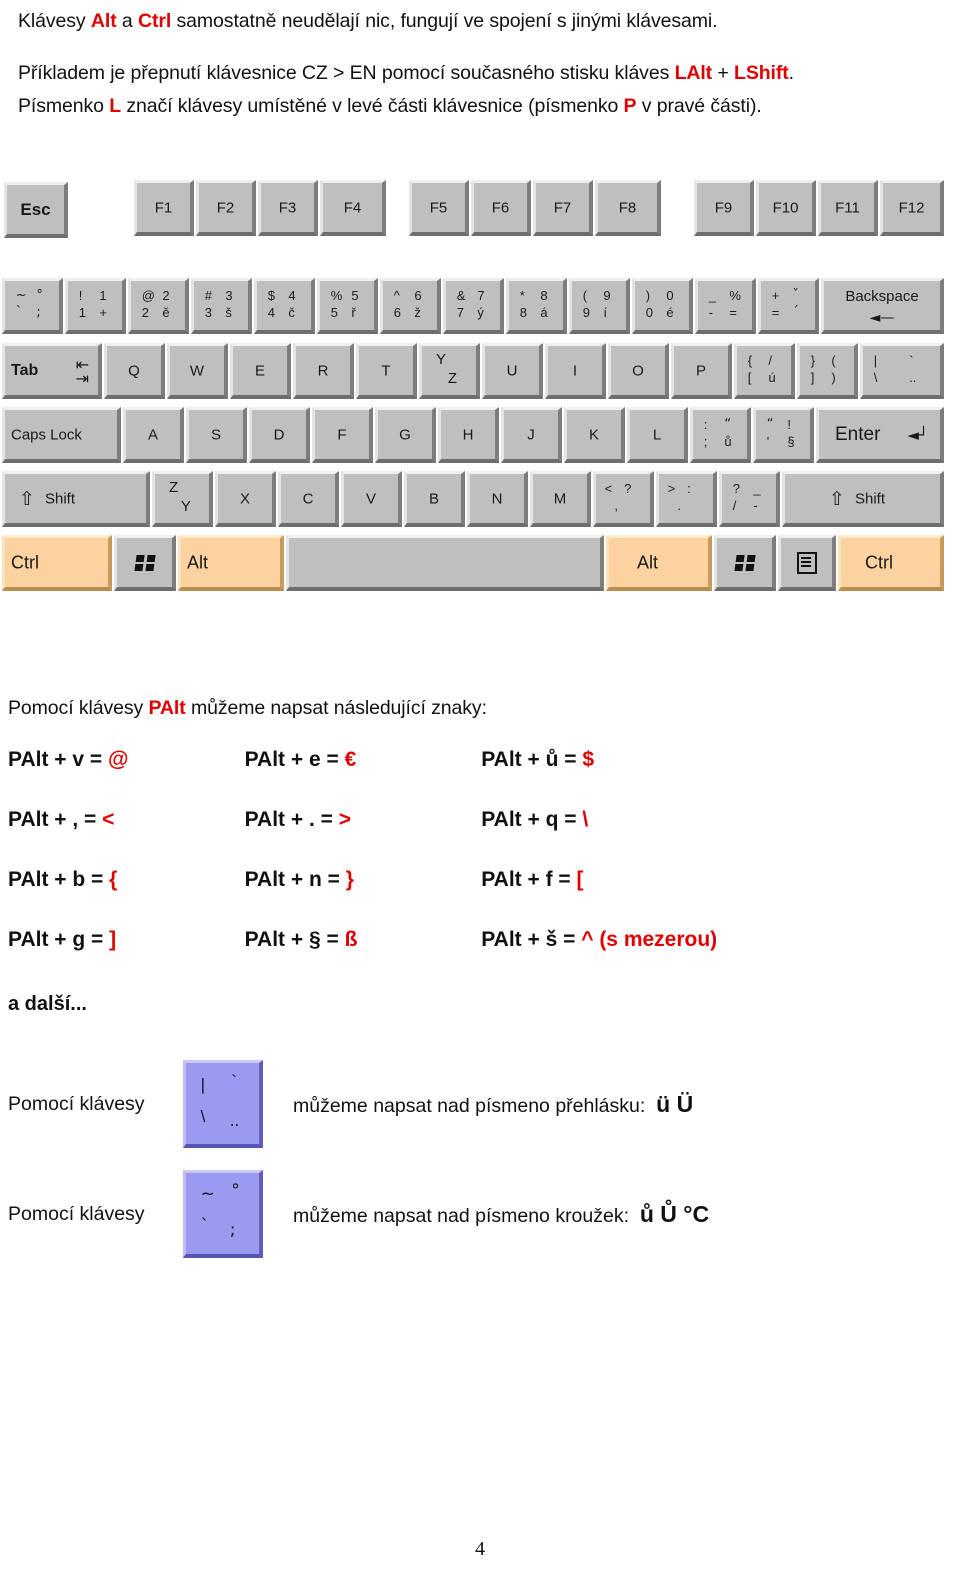  Describe the element at coordinates (807, 563) in the screenshot. I see `key-context-menu` at that location.